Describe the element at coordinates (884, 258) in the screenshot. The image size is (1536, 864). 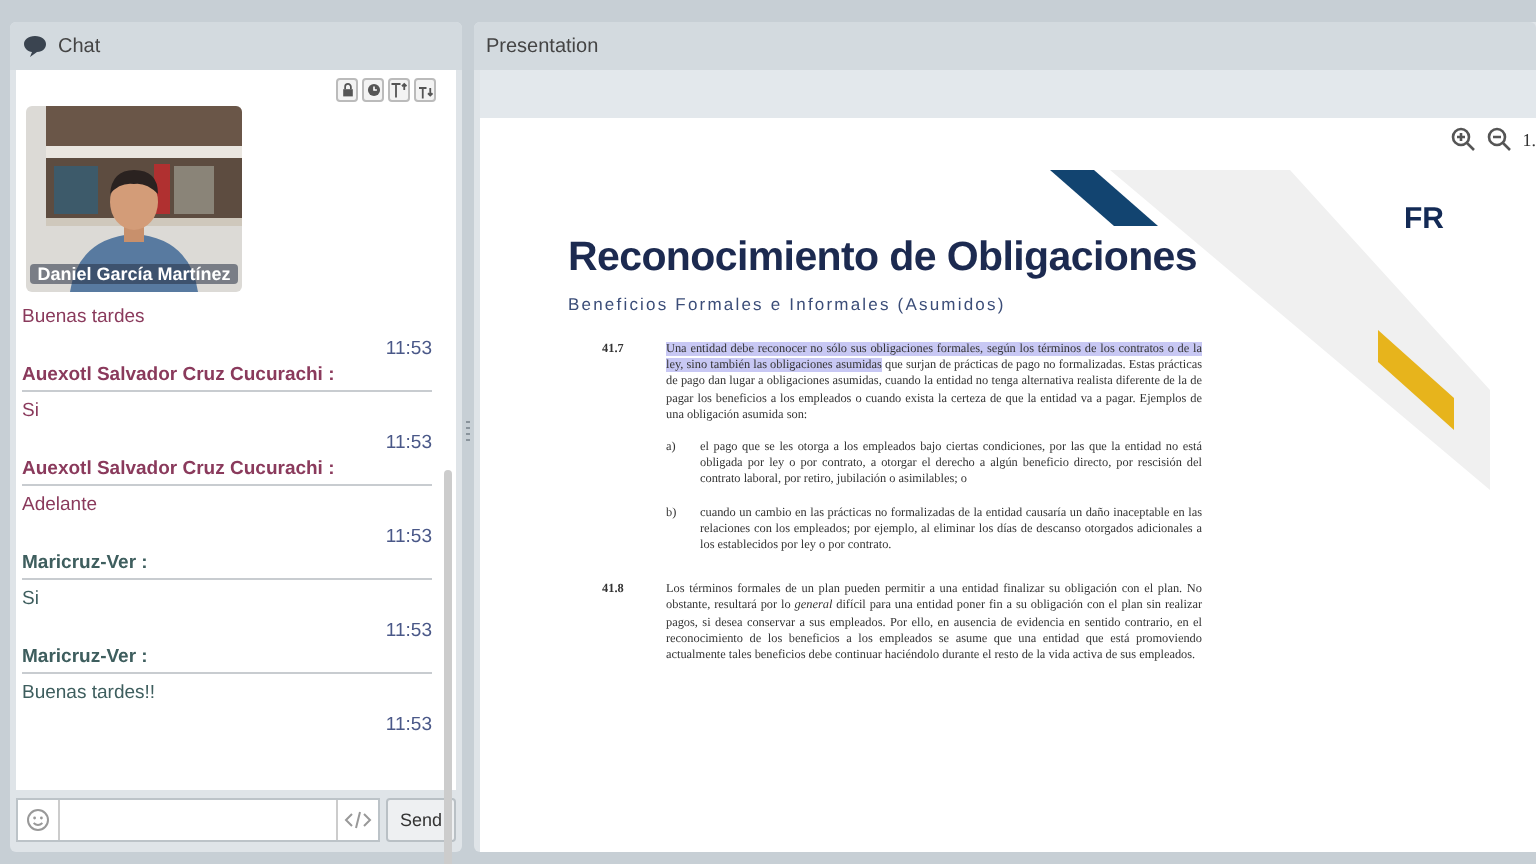
I see `slide-title: Reconocimiento de Obligaciones` at that location.